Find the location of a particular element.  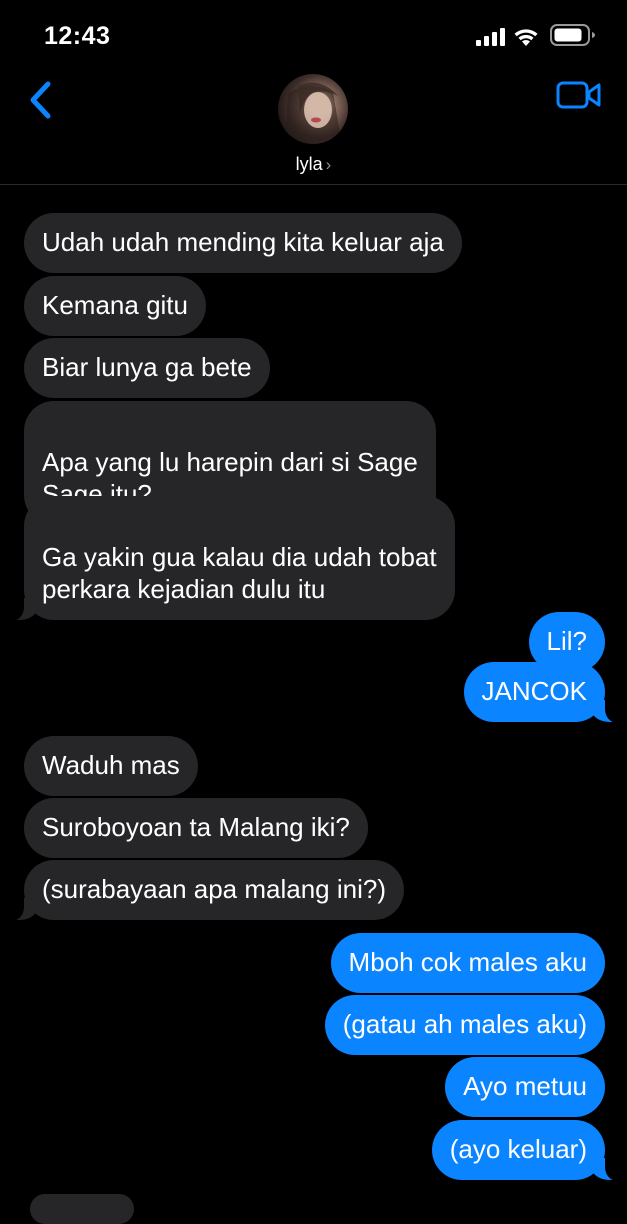

message-text: Waduh mas is located at coordinates (111, 765).